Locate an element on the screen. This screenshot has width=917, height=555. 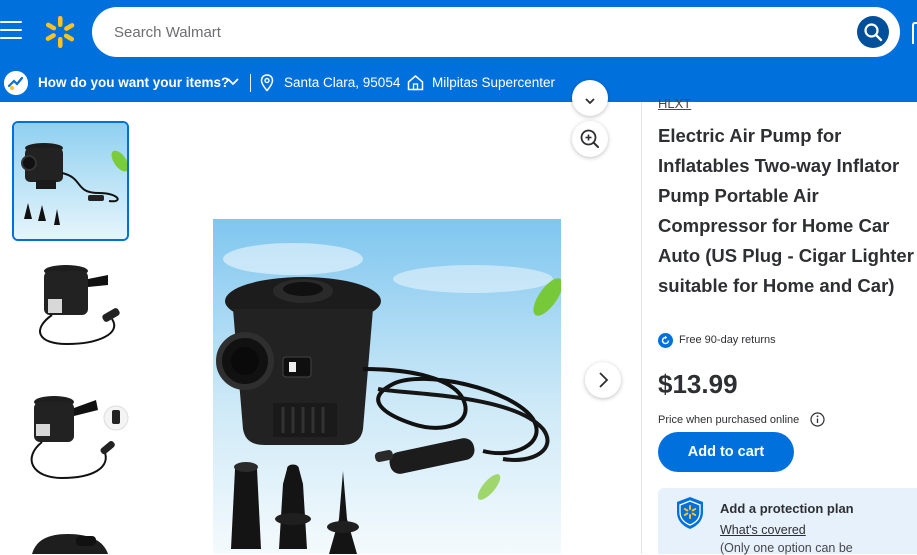
brand-link: HLXT is located at coordinates (674, 103).